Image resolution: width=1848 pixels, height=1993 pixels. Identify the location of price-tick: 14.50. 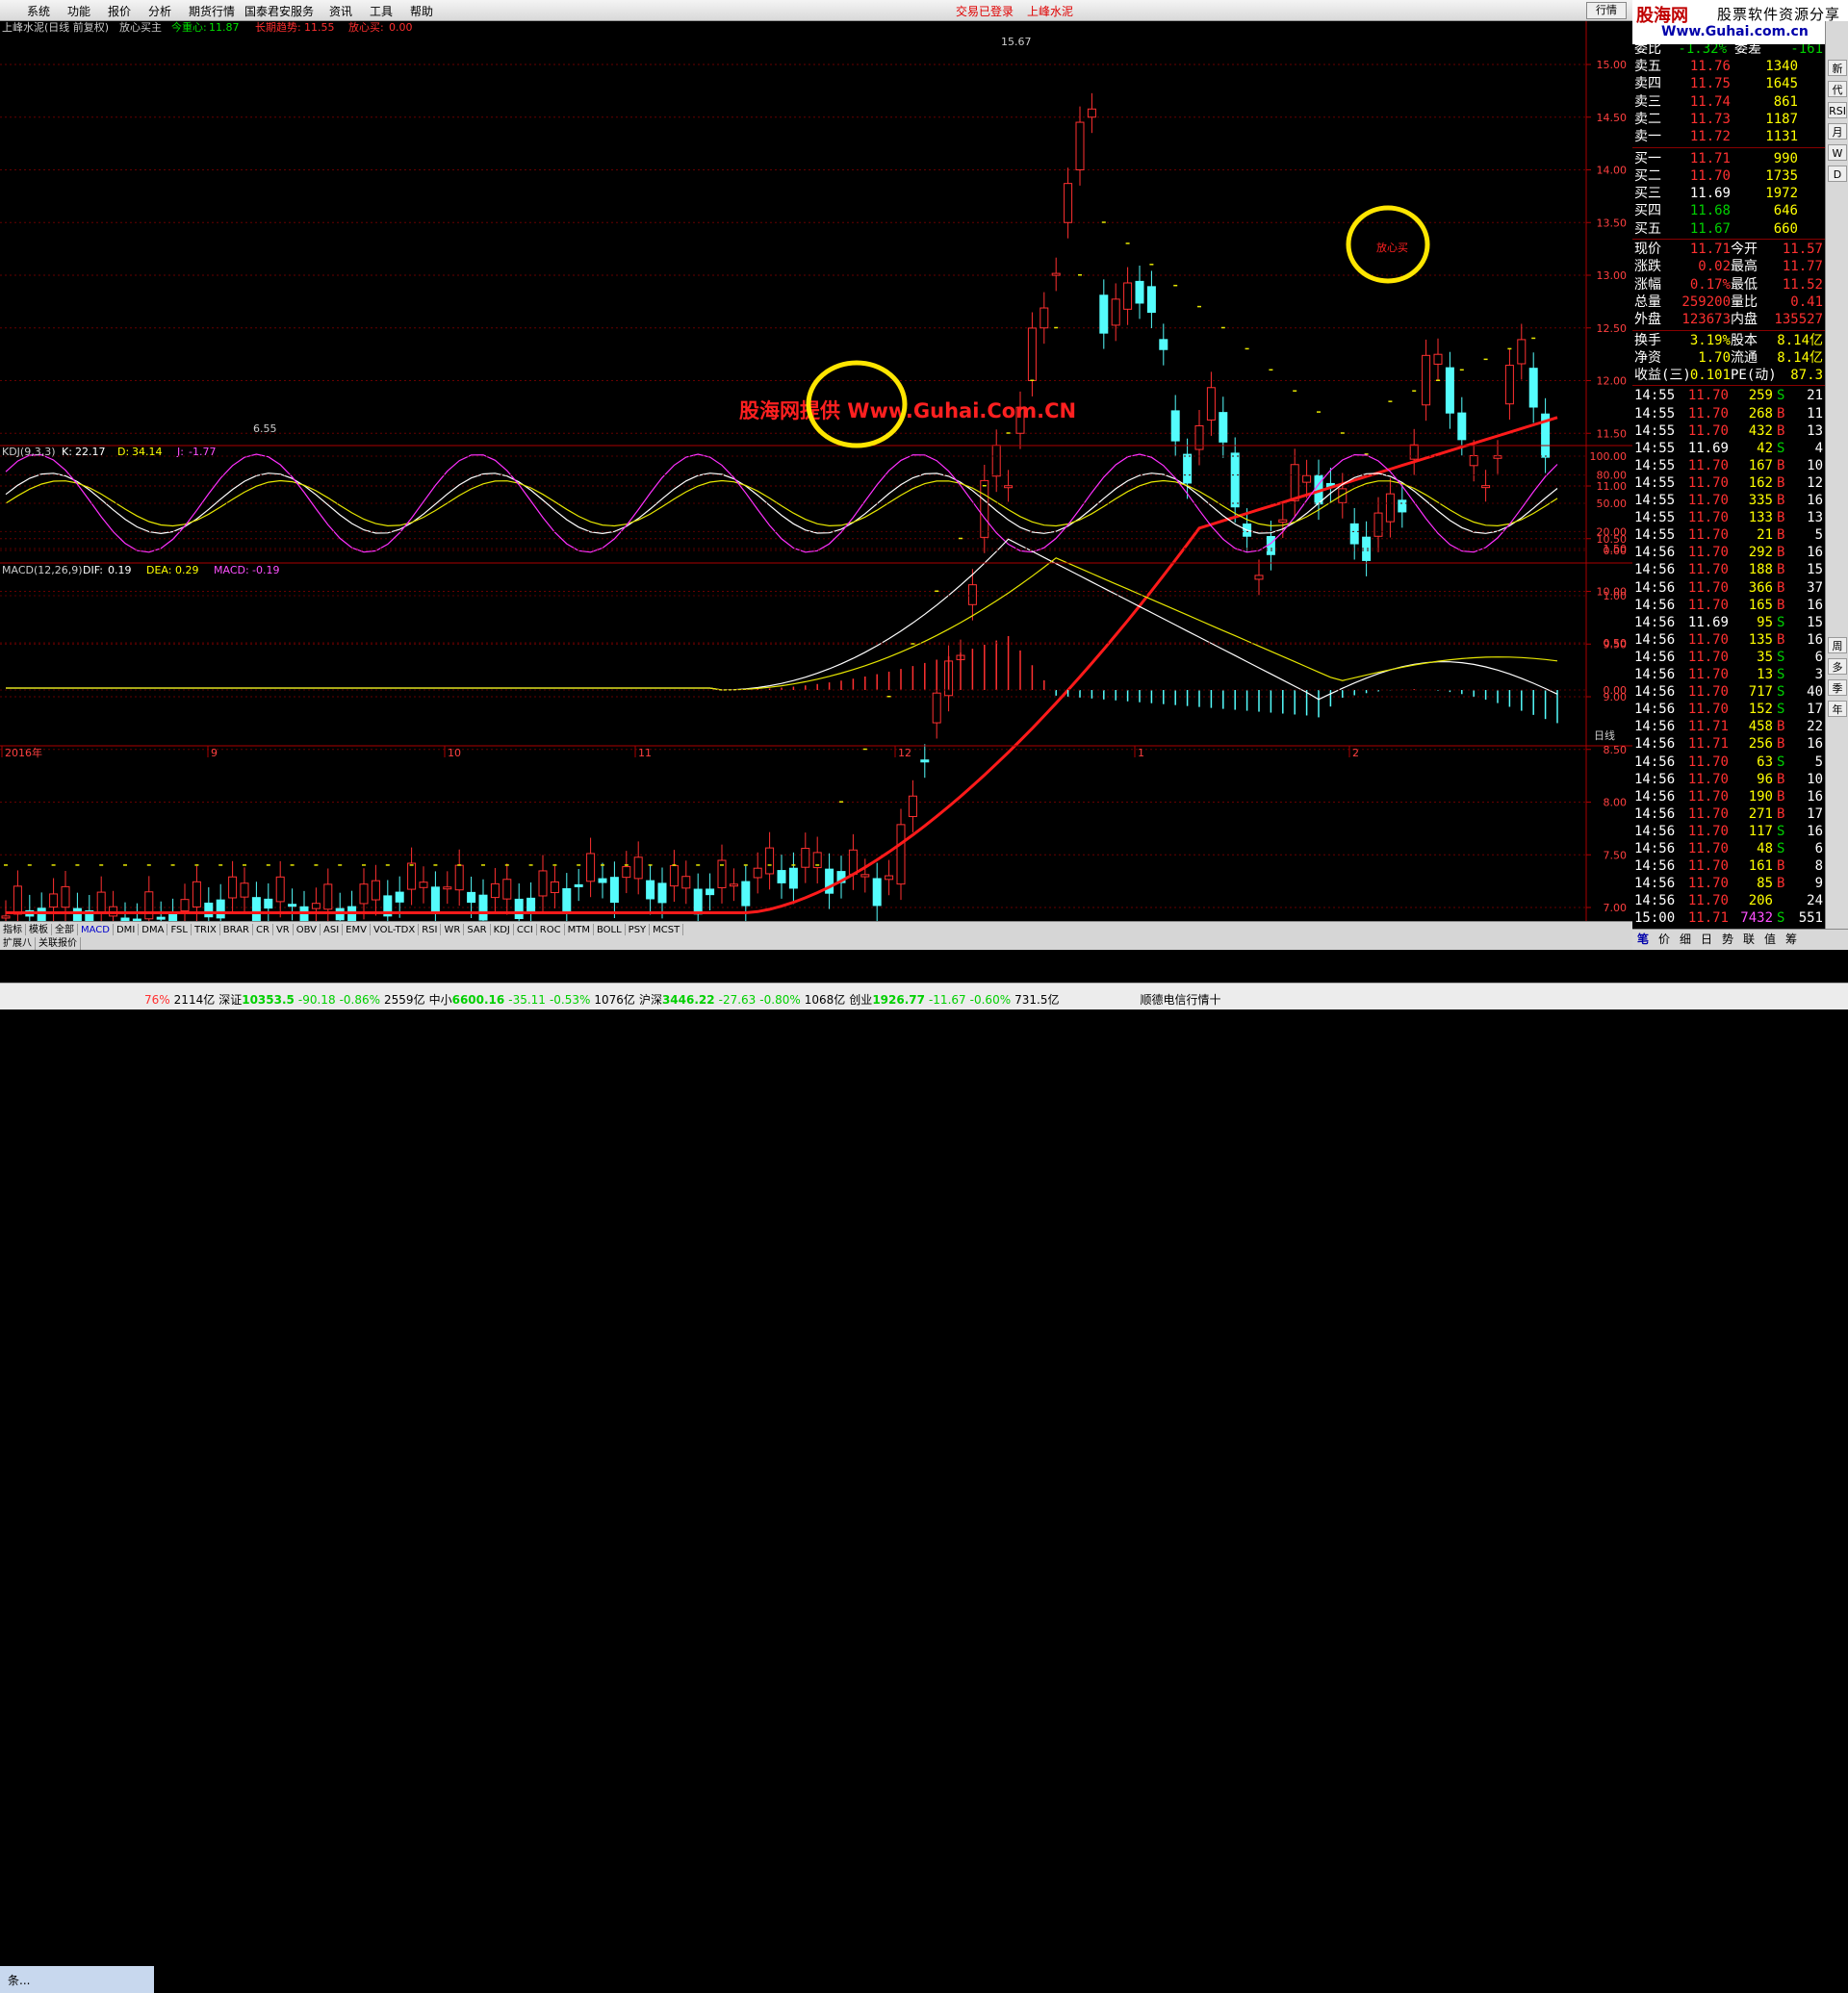
(1612, 118).